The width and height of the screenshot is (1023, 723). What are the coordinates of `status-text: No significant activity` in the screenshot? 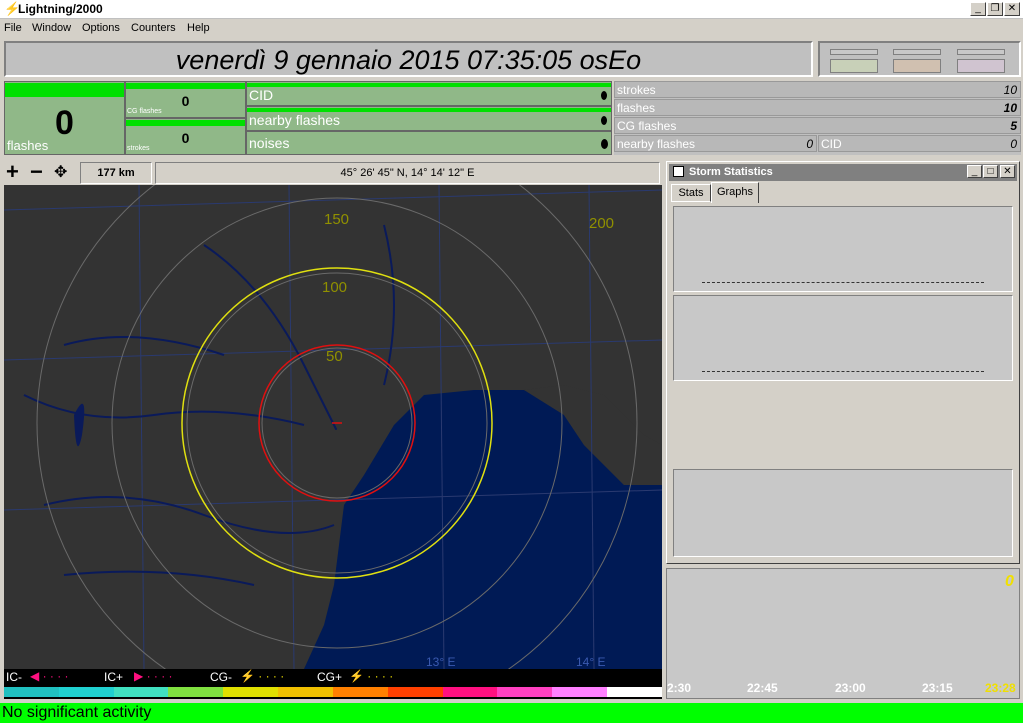 It's located at (77, 712).